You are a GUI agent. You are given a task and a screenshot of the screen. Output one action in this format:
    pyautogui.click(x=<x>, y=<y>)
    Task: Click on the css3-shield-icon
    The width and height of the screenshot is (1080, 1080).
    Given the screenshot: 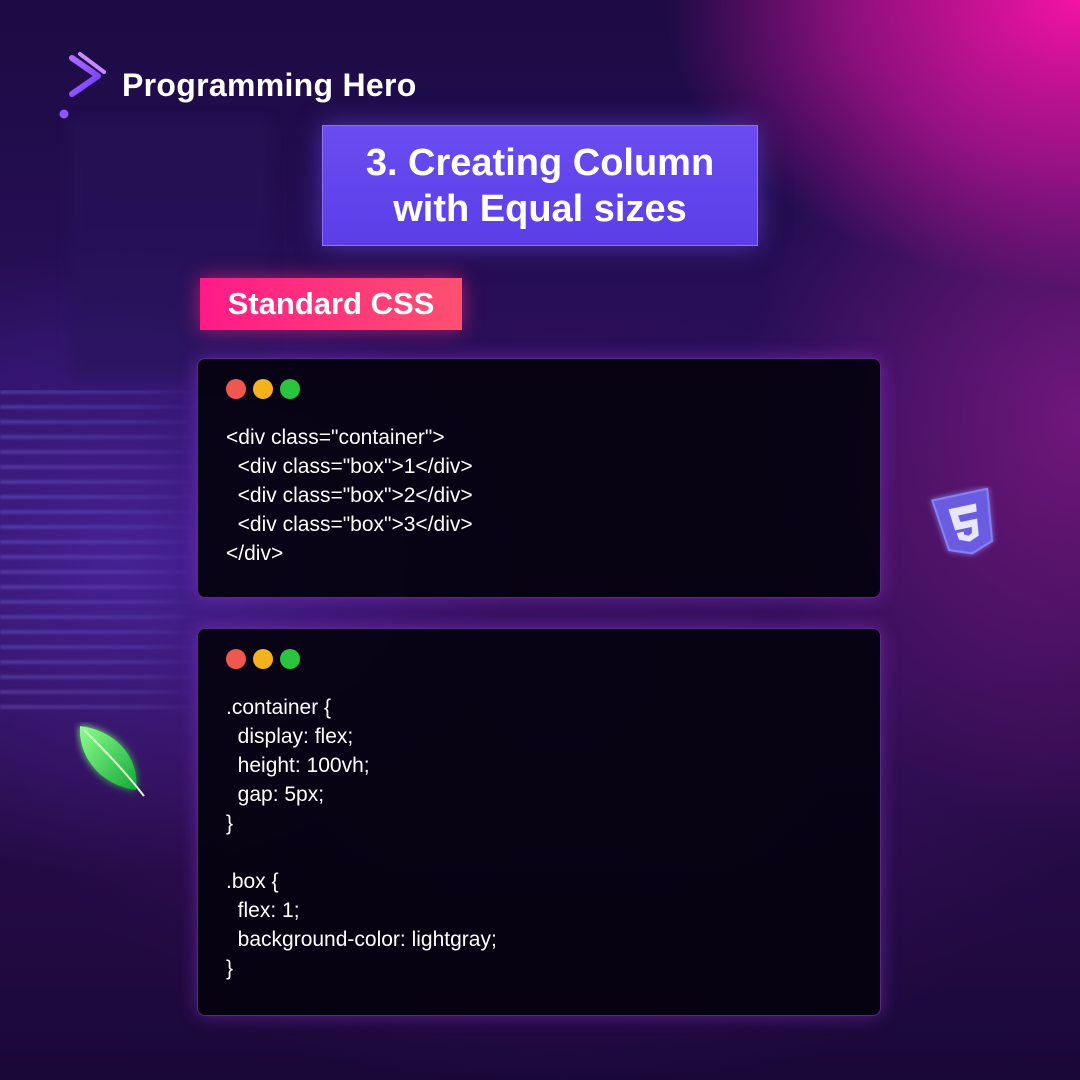 What is the action you would take?
    pyautogui.click(x=962, y=521)
    